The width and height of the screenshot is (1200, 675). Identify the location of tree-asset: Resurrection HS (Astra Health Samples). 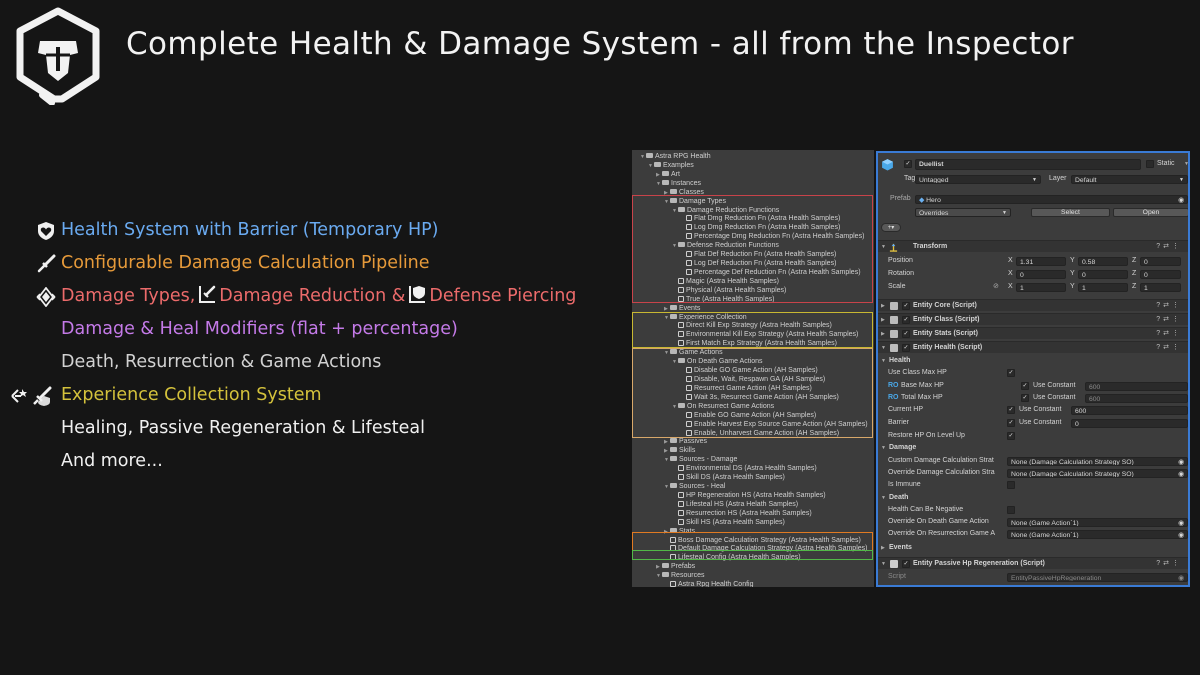
(742, 513).